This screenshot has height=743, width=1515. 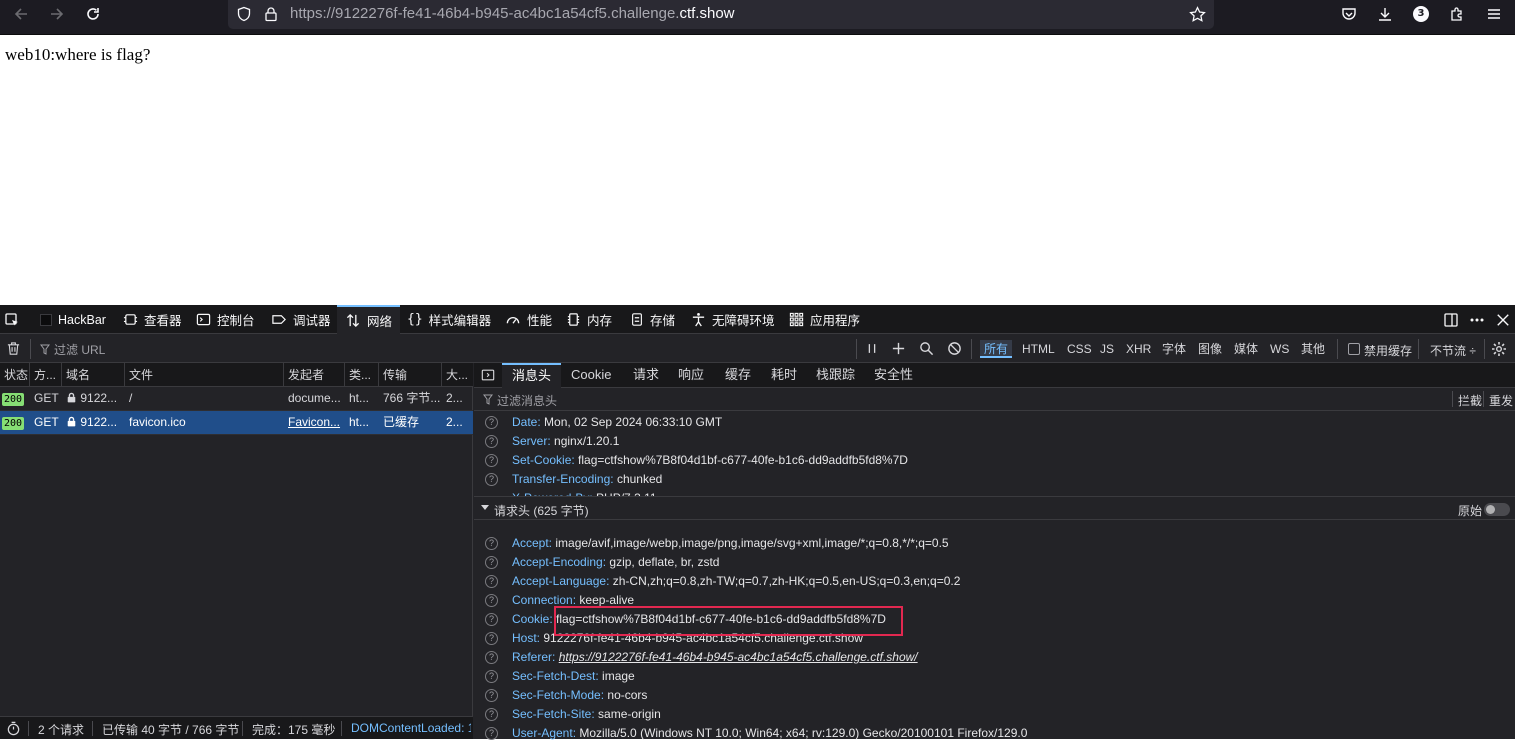 What do you see at coordinates (1453, 350) in the screenshot?
I see `throttle-select: 不节流 ÷` at bounding box center [1453, 350].